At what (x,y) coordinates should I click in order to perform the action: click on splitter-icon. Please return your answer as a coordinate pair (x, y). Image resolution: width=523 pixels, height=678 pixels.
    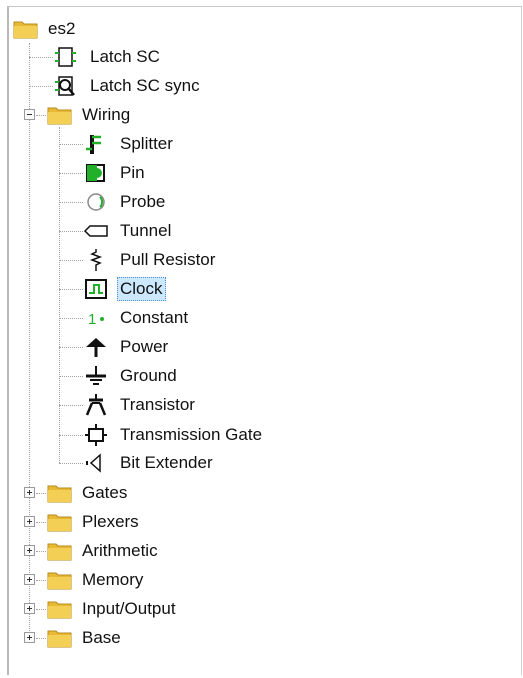
    Looking at the image, I should click on (93, 144).